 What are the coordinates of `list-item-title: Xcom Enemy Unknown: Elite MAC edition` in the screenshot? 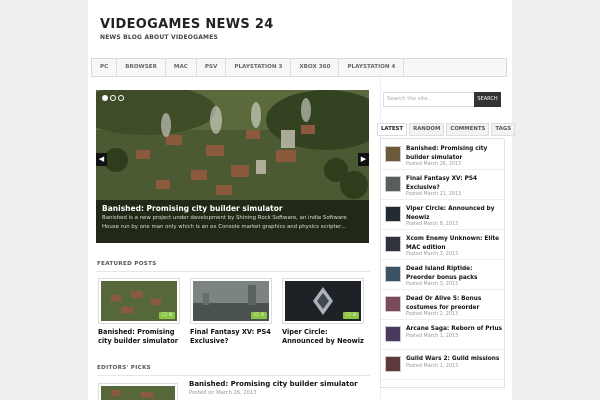 It's located at (454, 243).